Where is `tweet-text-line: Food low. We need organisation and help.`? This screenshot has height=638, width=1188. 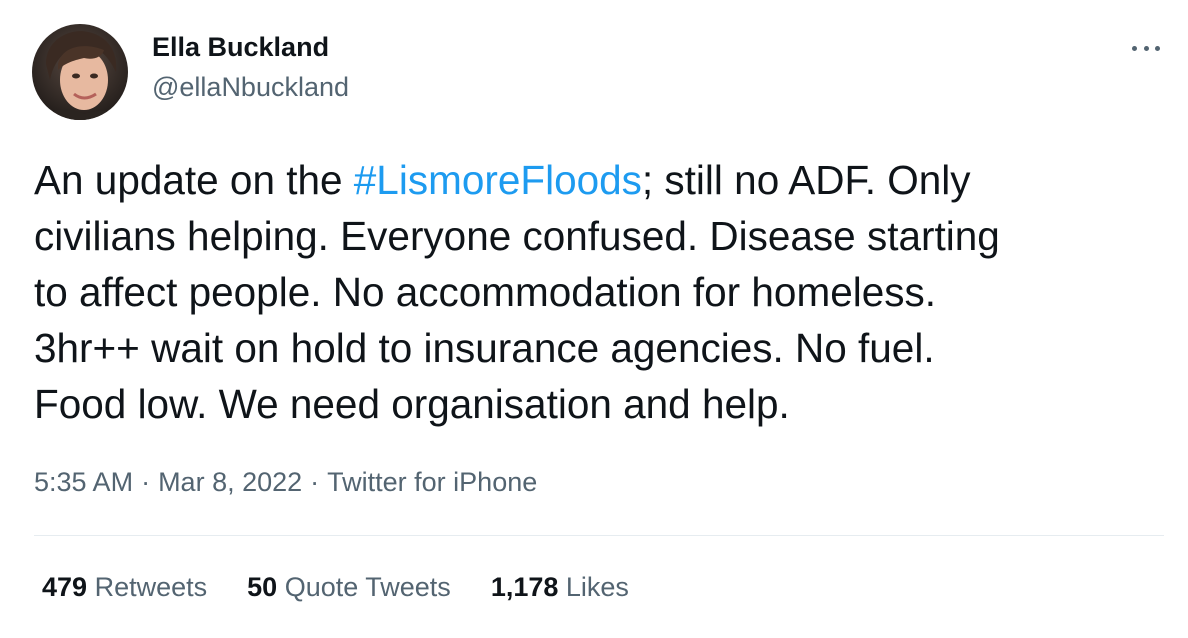 tweet-text-line: Food low. We need organisation and help. is located at coordinates (412, 404).